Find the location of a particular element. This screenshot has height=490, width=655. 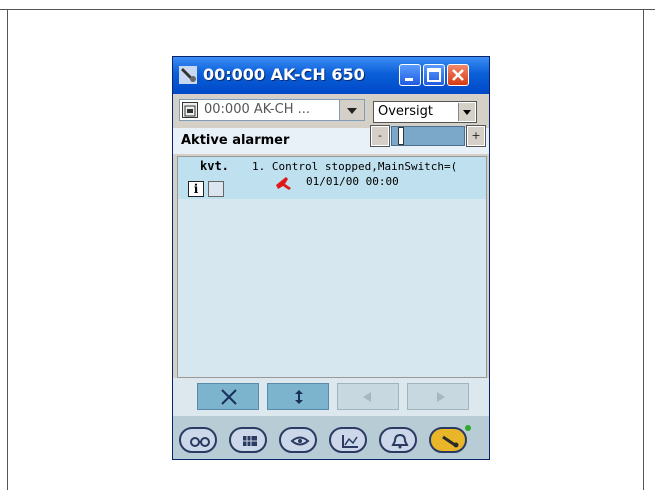

toolbar: 00:000 AK-CH ... Oversigt is located at coordinates (331, 111).